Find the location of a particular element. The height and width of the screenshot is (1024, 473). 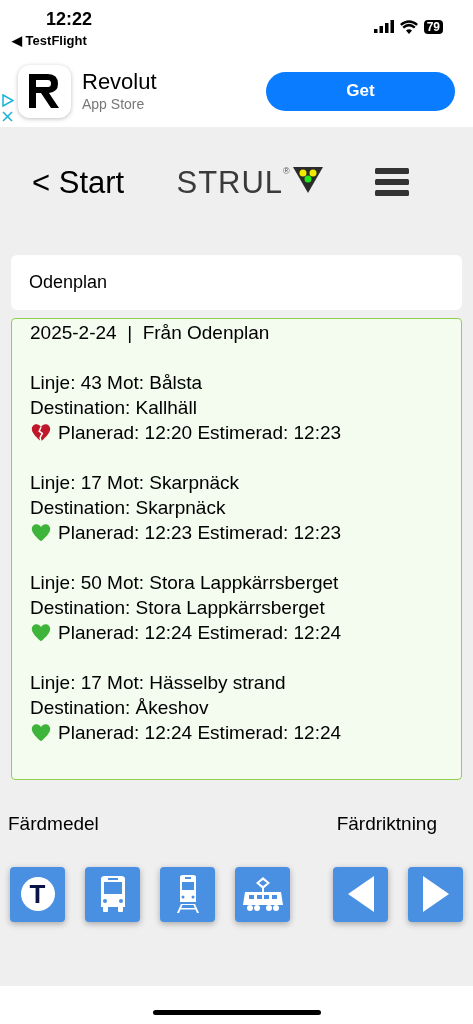

departure-line: Linje: 43 Mot: Bålsta is located at coordinates (117, 383).